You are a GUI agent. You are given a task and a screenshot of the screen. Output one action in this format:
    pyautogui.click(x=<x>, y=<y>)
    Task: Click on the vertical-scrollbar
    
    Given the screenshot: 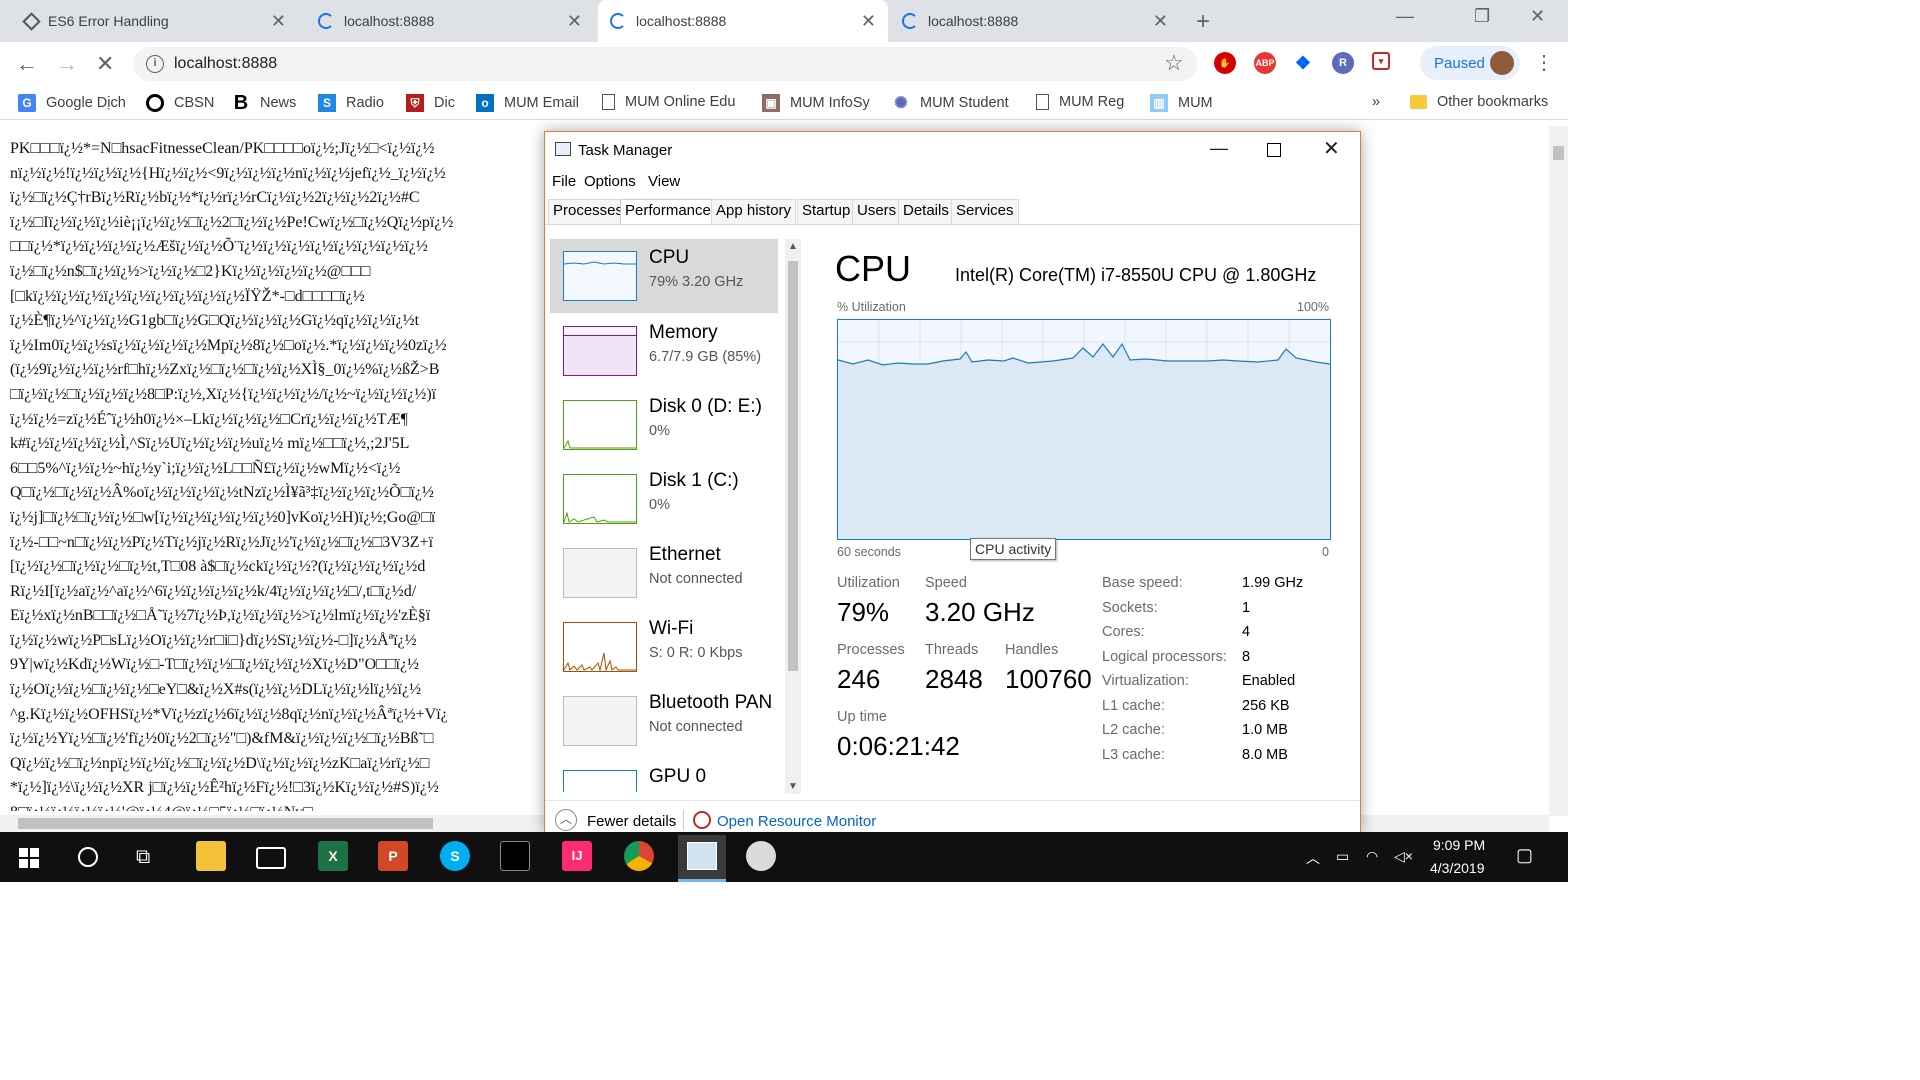 What is the action you would take?
    pyautogui.click(x=1558, y=471)
    